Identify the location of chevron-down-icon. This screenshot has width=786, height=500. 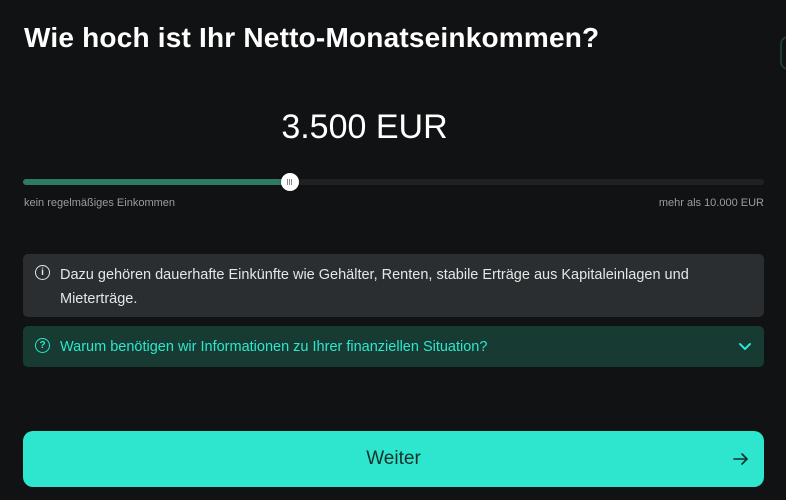
(745, 346).